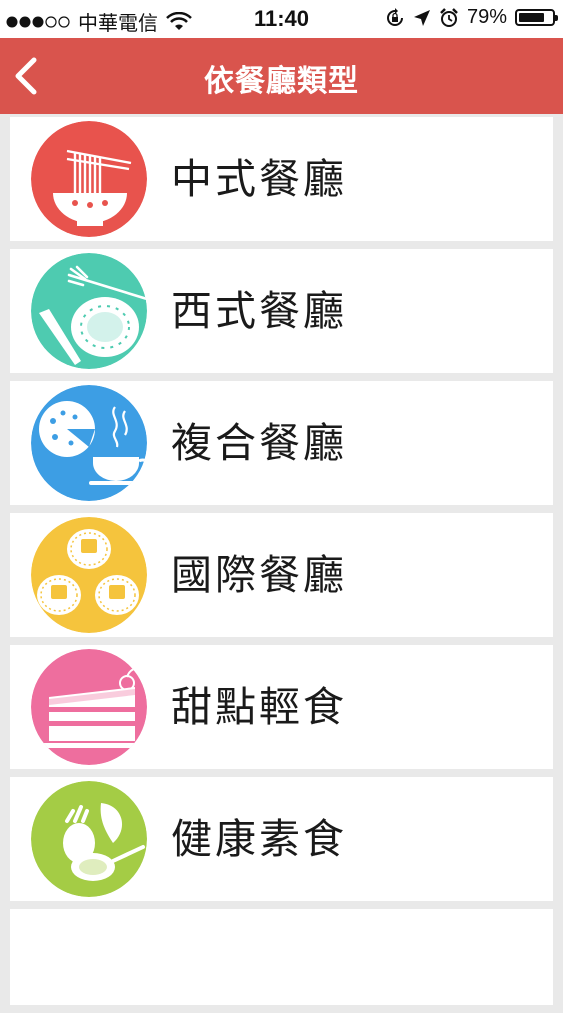 This screenshot has width=563, height=1013. Describe the element at coordinates (531, 17) in the screenshot. I see `battery-fill` at that location.